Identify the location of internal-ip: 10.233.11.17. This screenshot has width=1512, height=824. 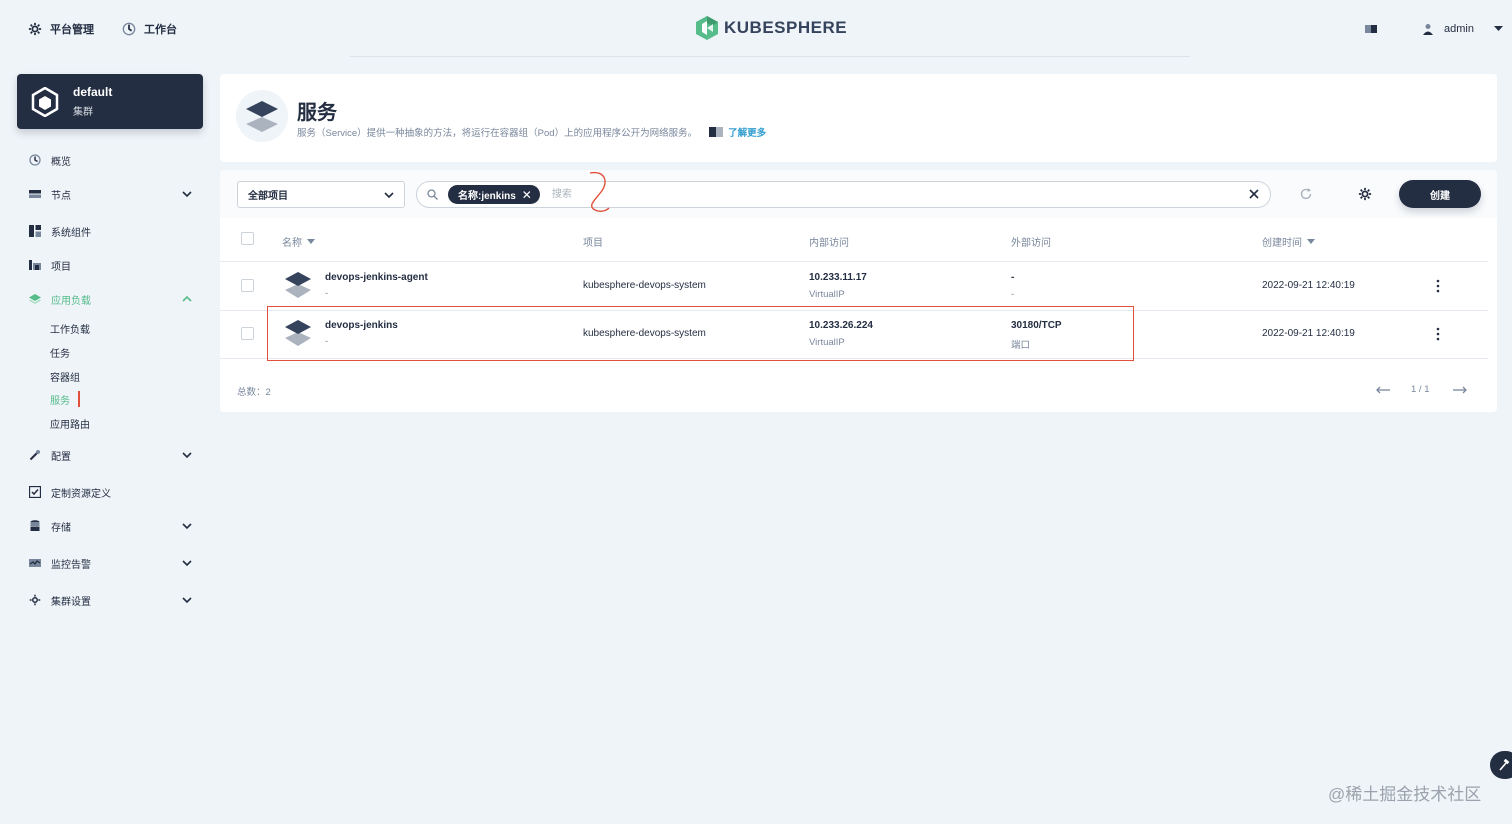
(838, 277).